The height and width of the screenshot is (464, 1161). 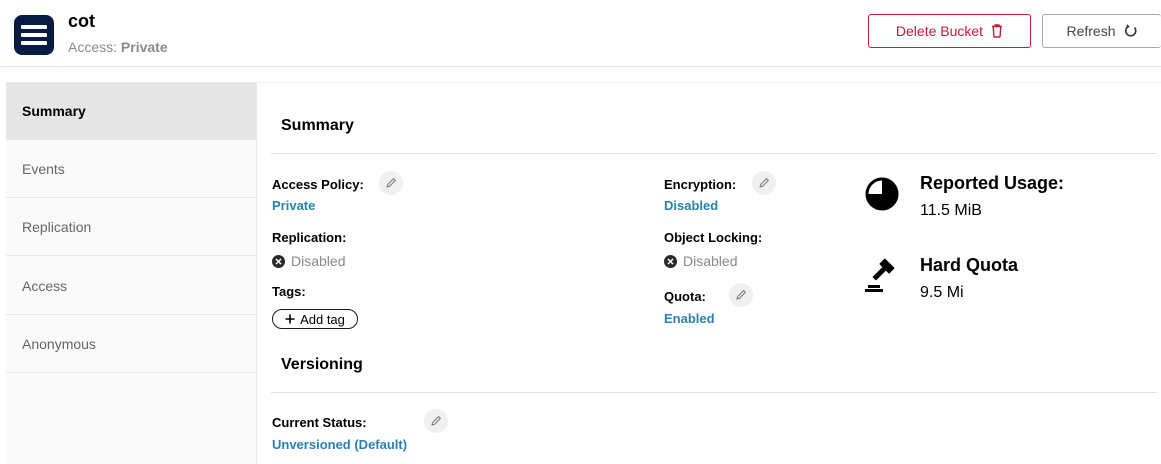 I want to click on replication-value: Disabled, so click(x=318, y=261).